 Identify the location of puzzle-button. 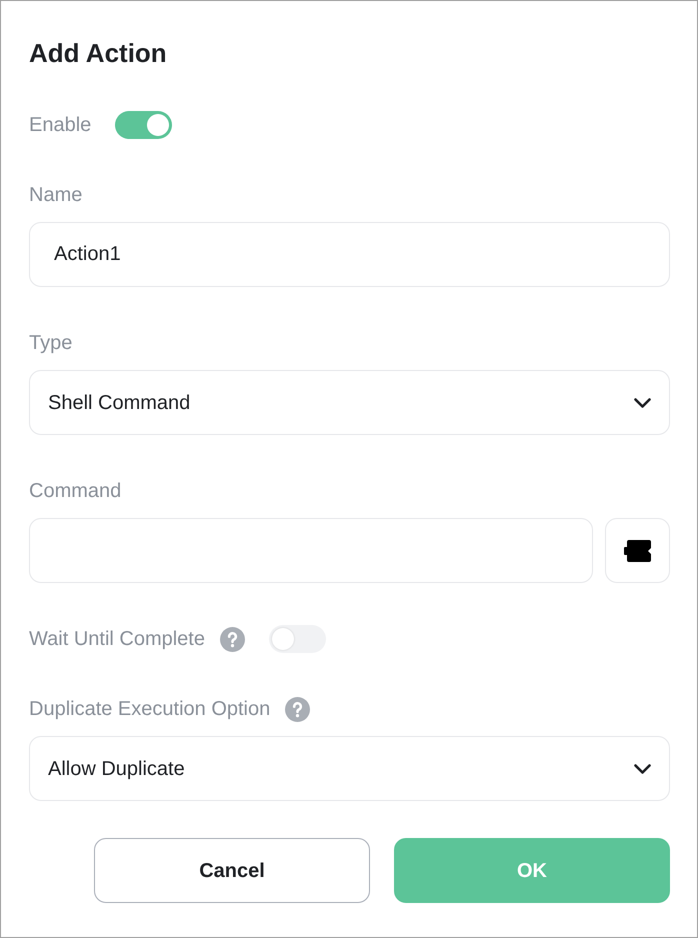
(637, 550).